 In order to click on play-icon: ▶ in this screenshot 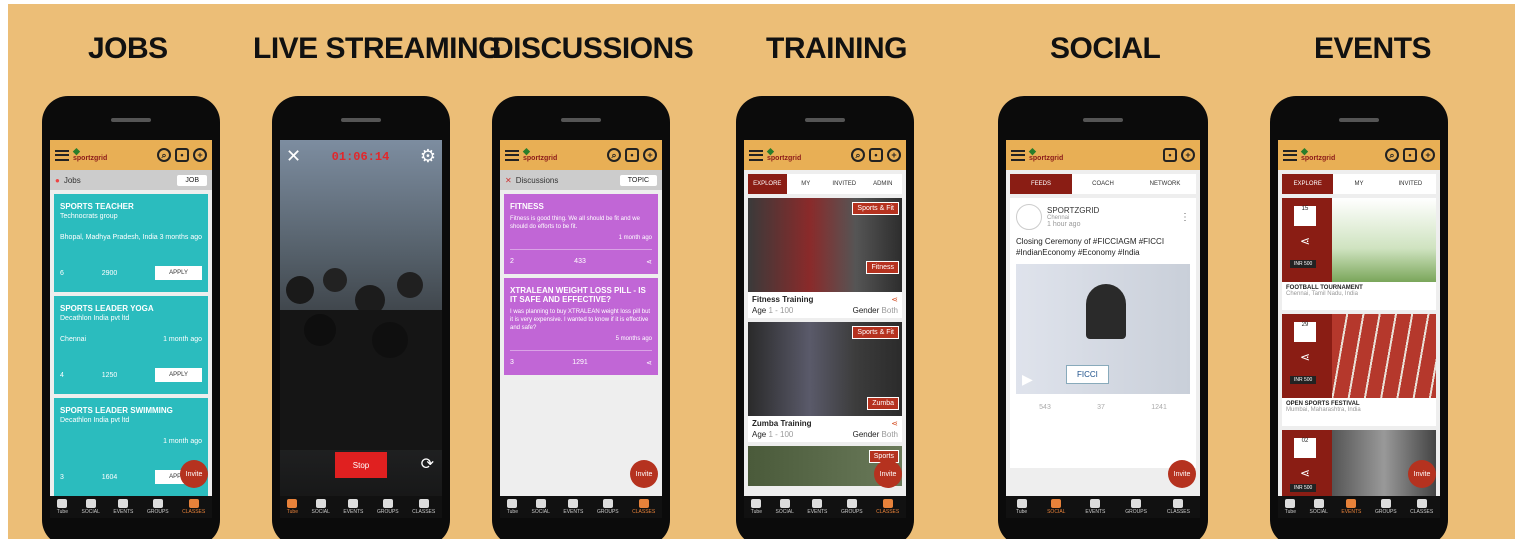, I will do `click(1027, 379)`.